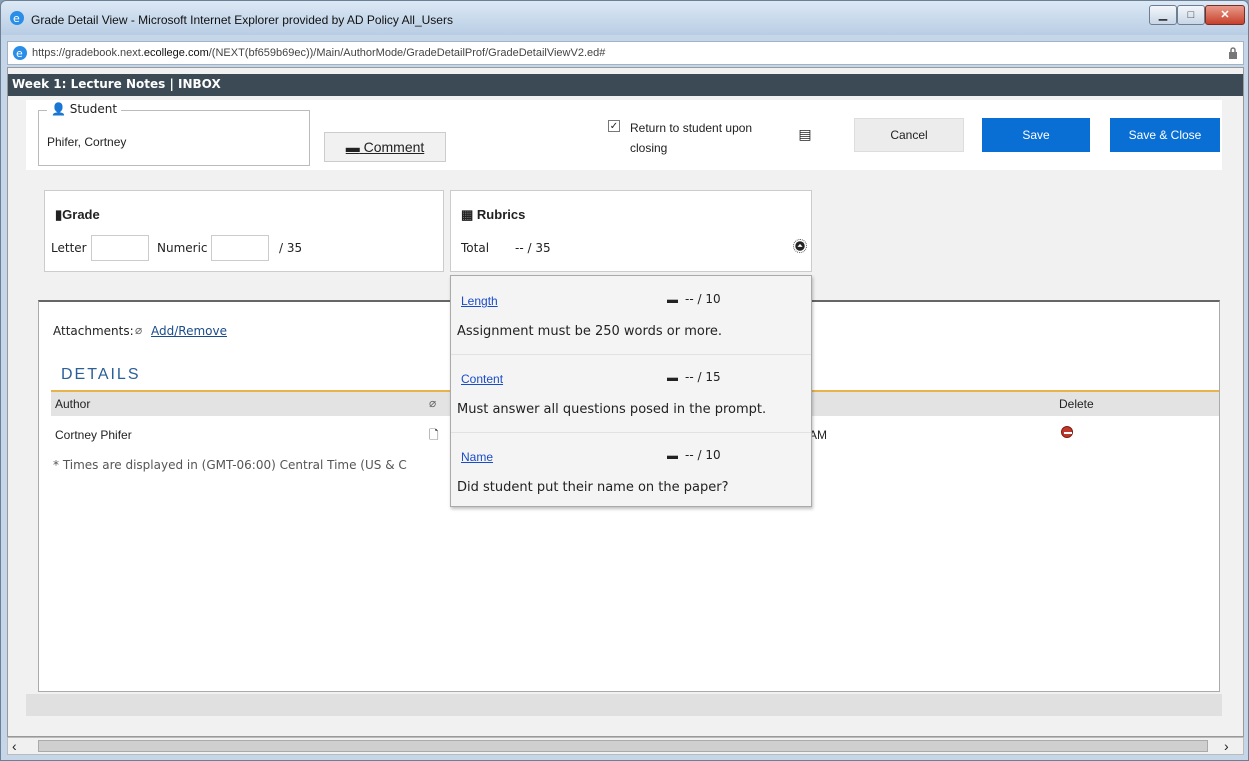  Describe the element at coordinates (433, 403) in the screenshot. I see `attachment-column-icon: ⌀` at that location.